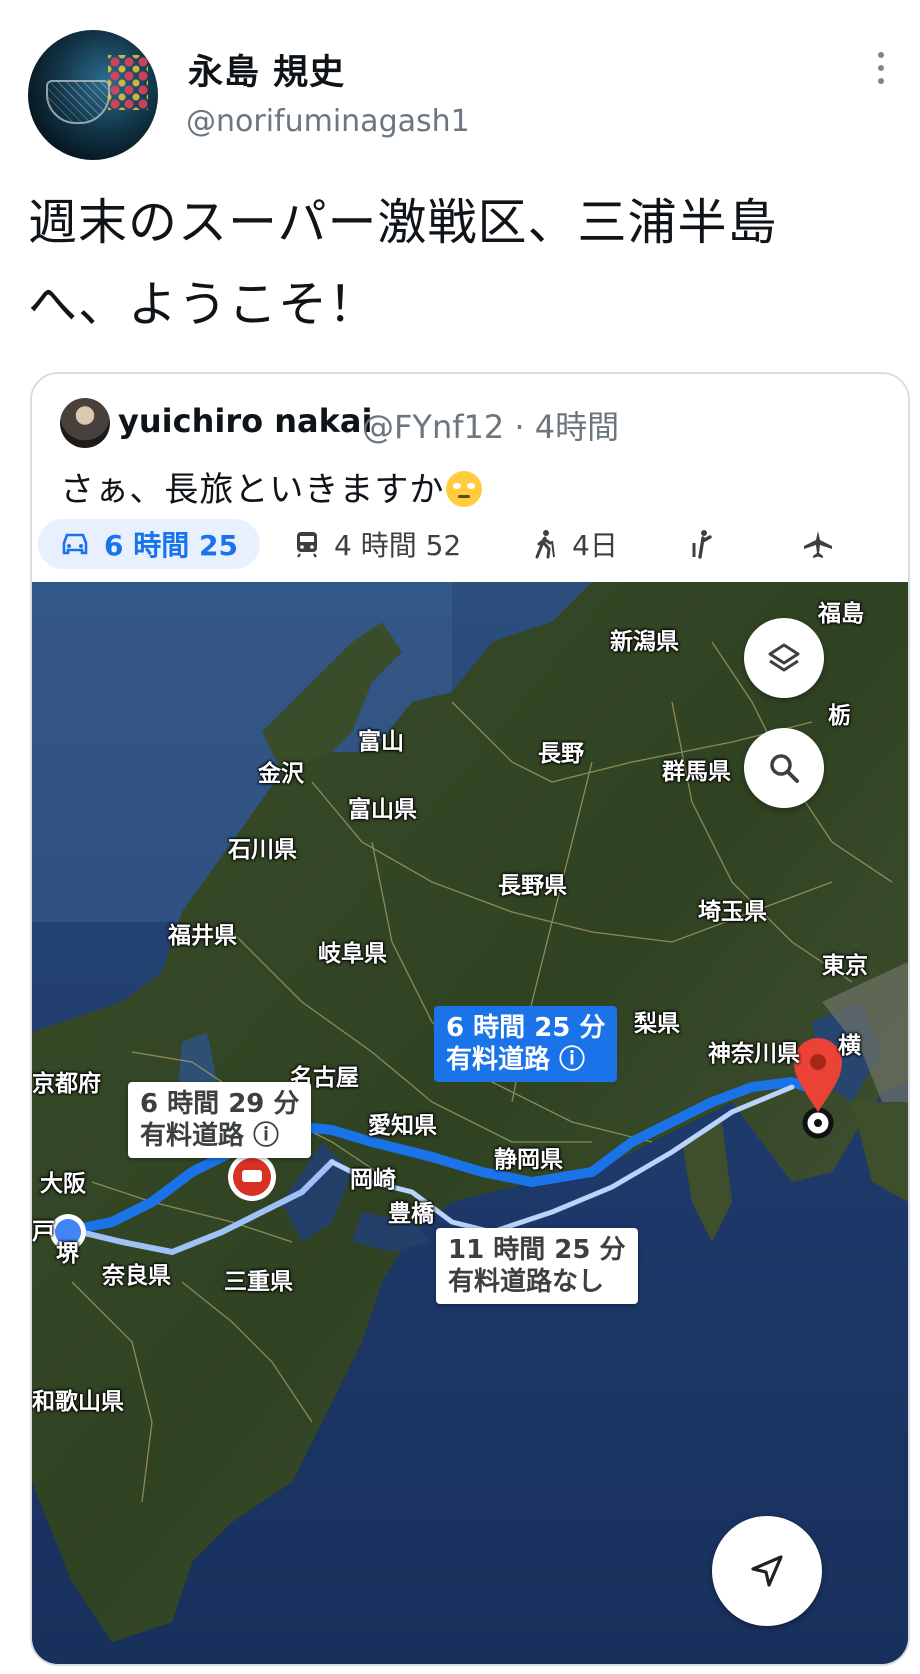 This screenshot has height=1674, width=920. I want to click on place-label: 東京, so click(845, 966).